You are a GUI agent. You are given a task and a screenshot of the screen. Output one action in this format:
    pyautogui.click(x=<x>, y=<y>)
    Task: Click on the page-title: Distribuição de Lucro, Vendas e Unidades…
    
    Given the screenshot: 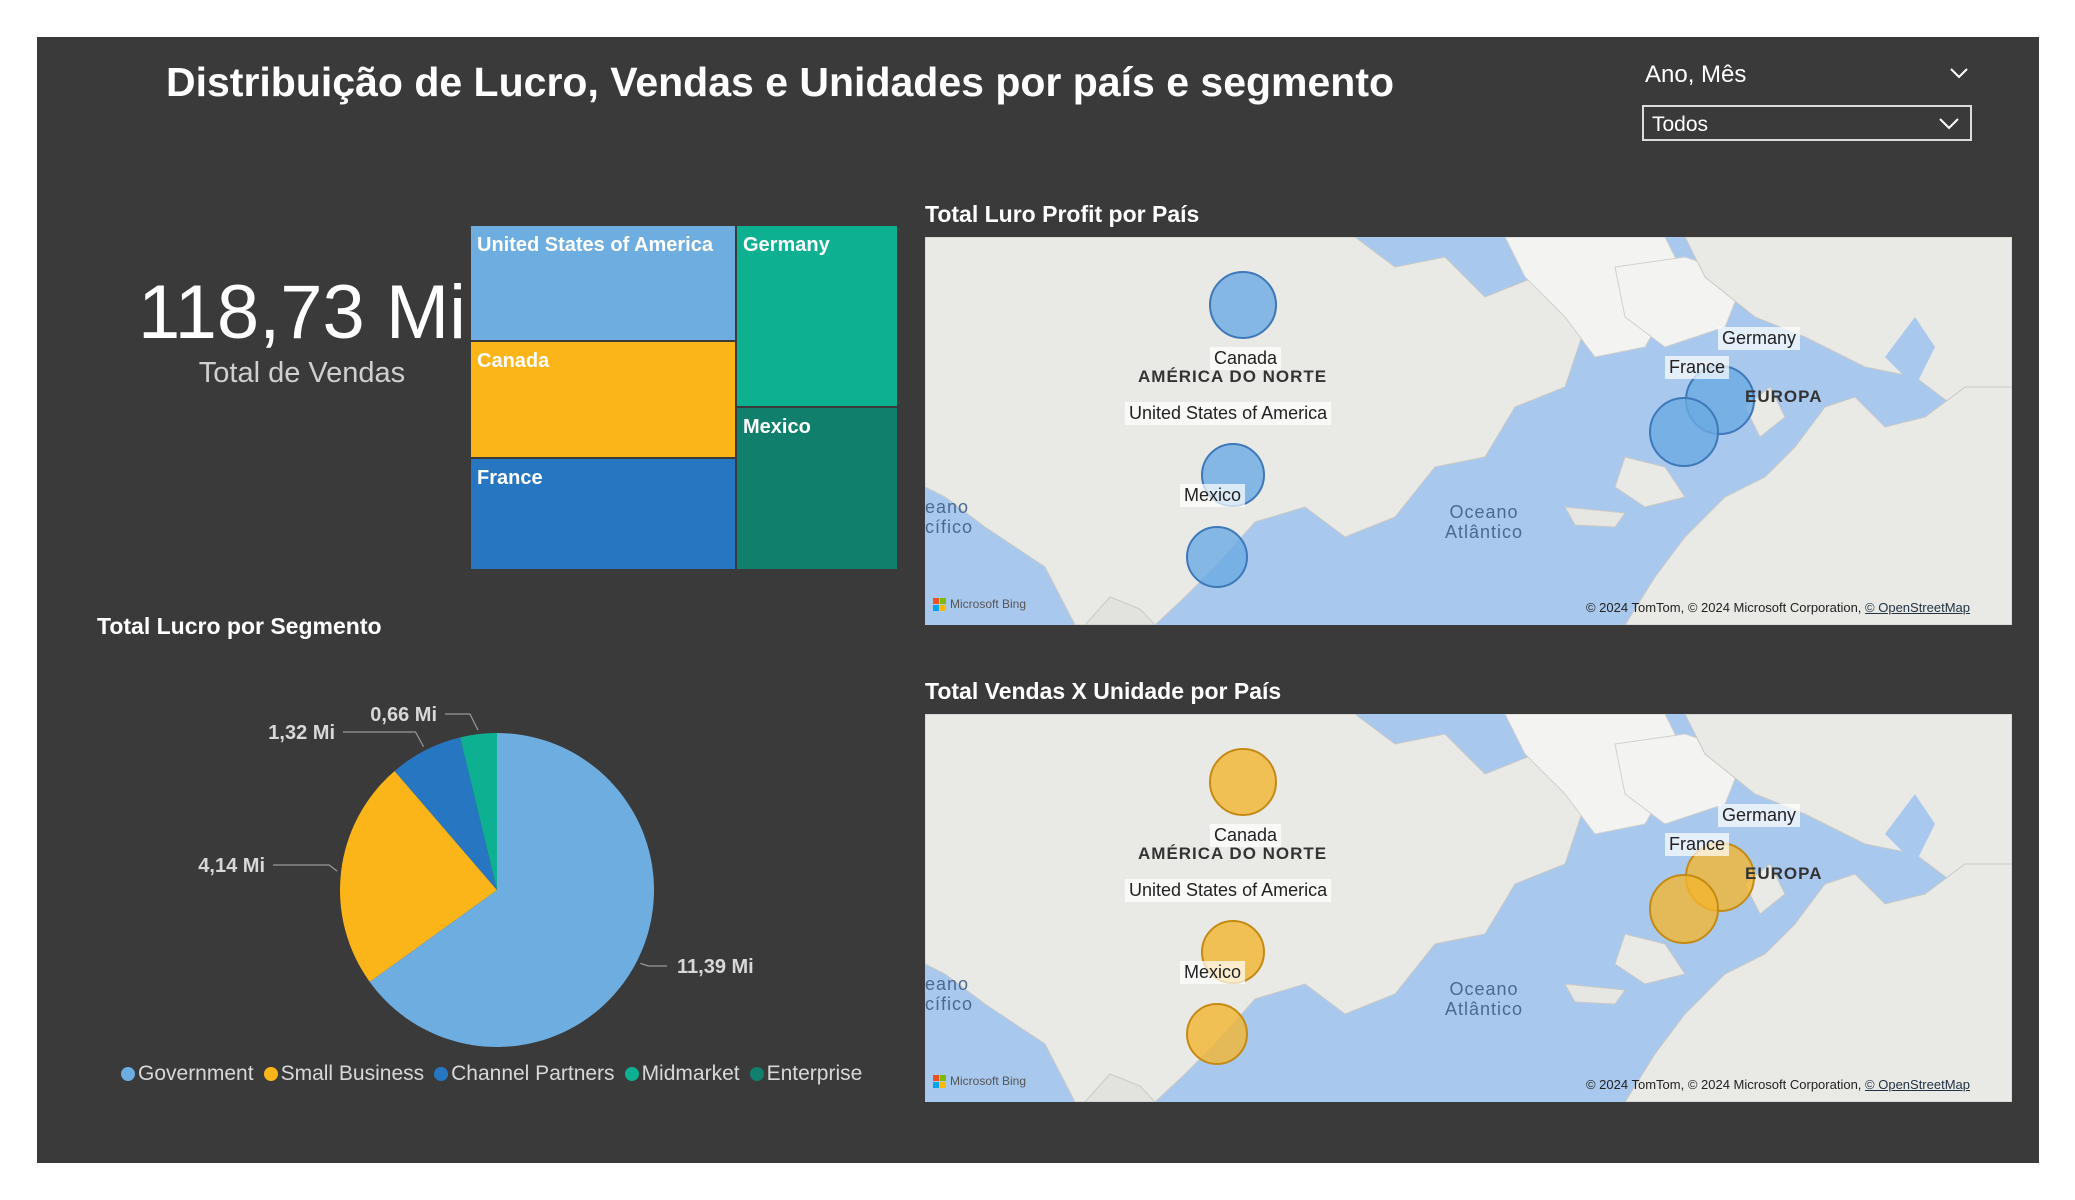 What is the action you would take?
    pyautogui.click(x=780, y=82)
    